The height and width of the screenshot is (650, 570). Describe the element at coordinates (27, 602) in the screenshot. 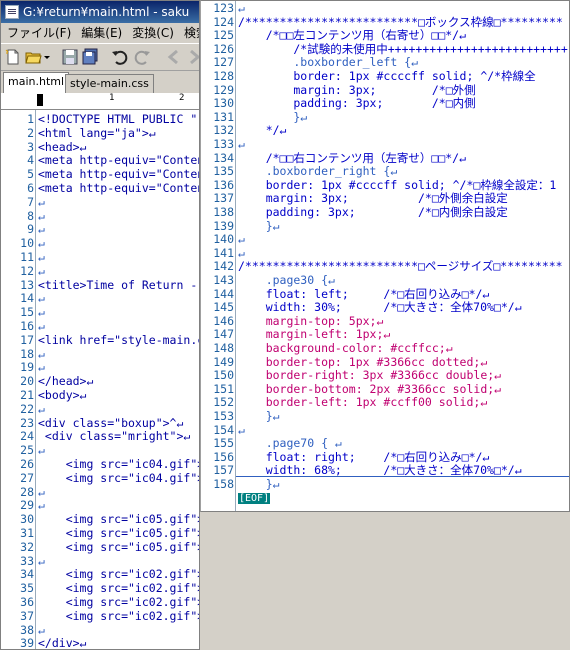

I see `line-number: 36` at that location.